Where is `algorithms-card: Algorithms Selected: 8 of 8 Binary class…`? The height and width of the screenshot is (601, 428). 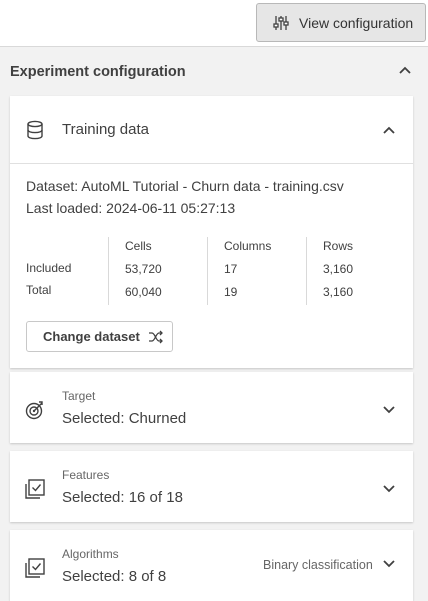
algorithms-card: Algorithms Selected: 8 of 8 Binary class… is located at coordinates (211, 565).